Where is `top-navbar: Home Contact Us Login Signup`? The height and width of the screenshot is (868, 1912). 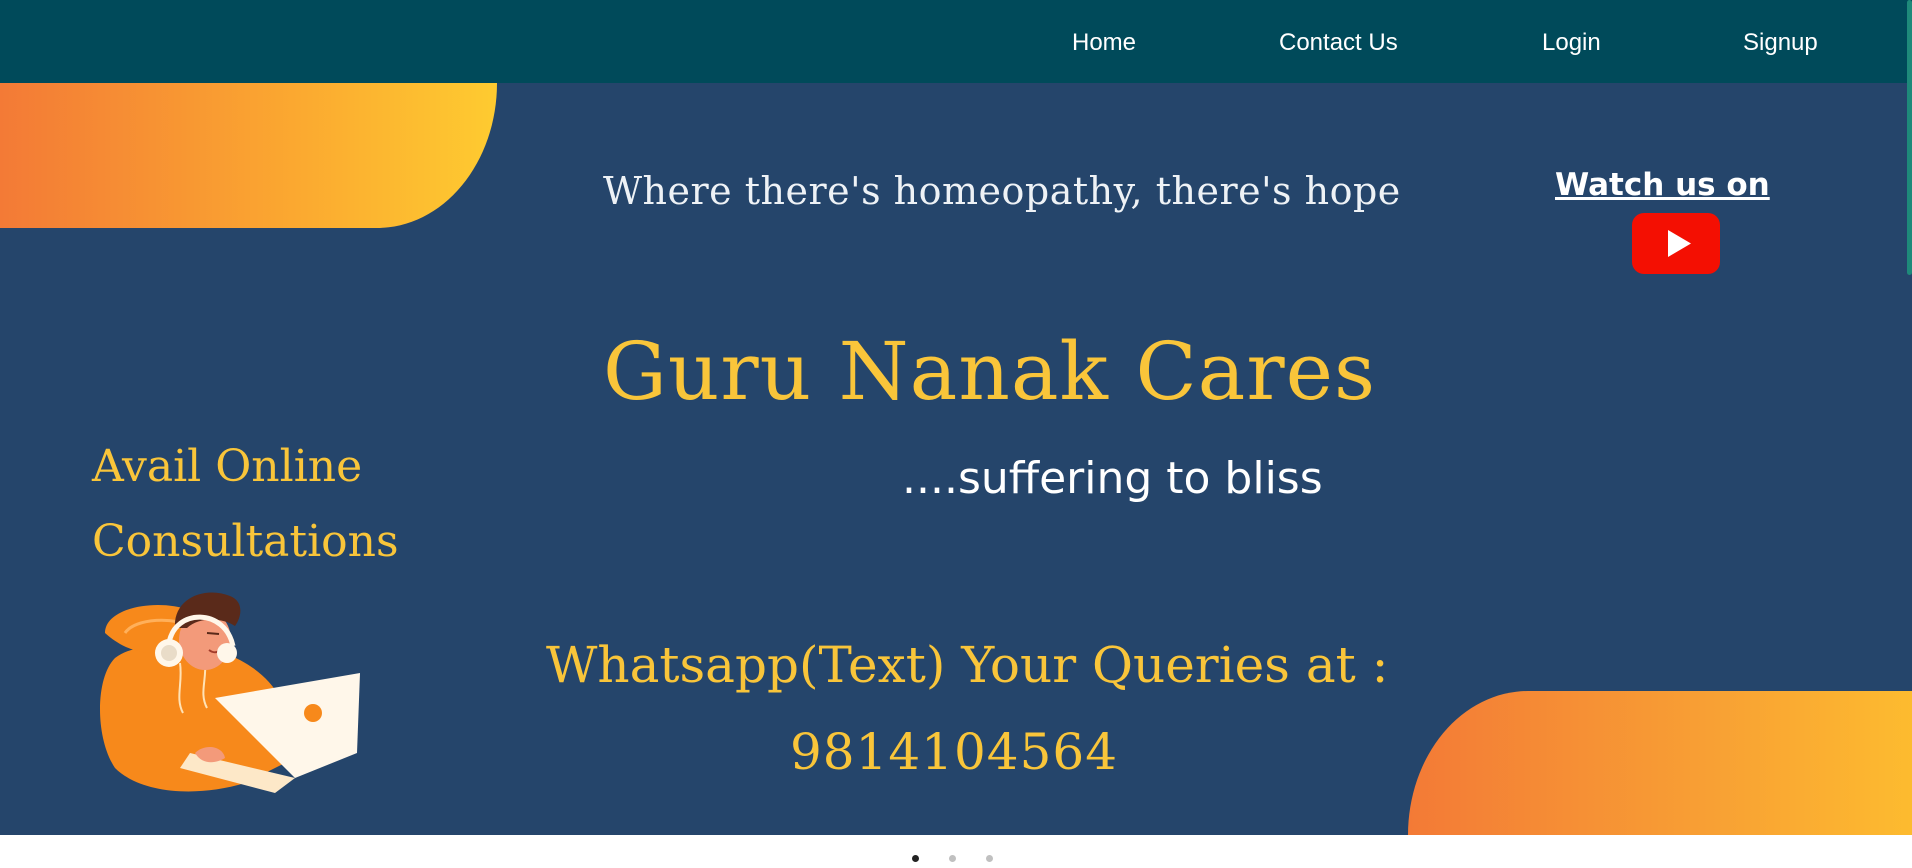
top-navbar: Home Contact Us Login Signup is located at coordinates (956, 41).